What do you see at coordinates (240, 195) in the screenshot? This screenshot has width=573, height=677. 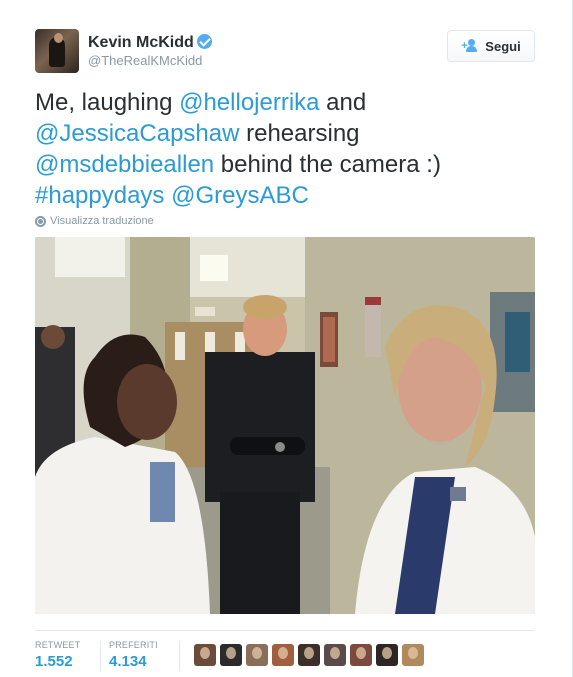 I see `mention-link: @GreysABC` at bounding box center [240, 195].